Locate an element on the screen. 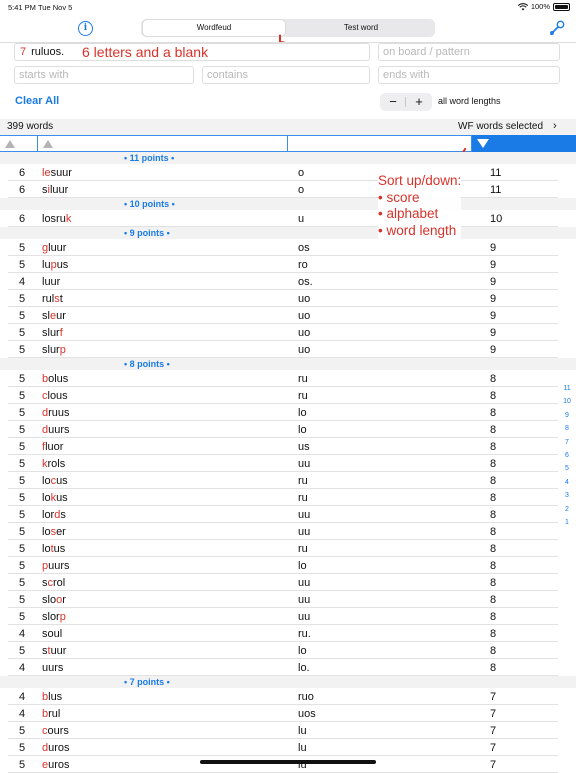  starts-with-input: starts with is located at coordinates (104, 75).